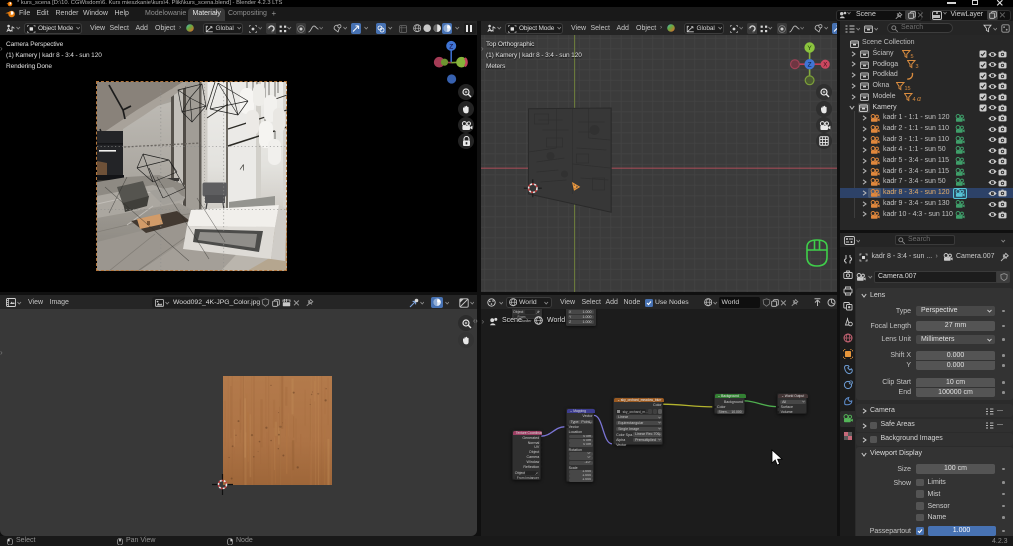 Image resolution: width=1013 pixels, height=546 pixels. I want to click on svg-text: 4, so click(914, 99).